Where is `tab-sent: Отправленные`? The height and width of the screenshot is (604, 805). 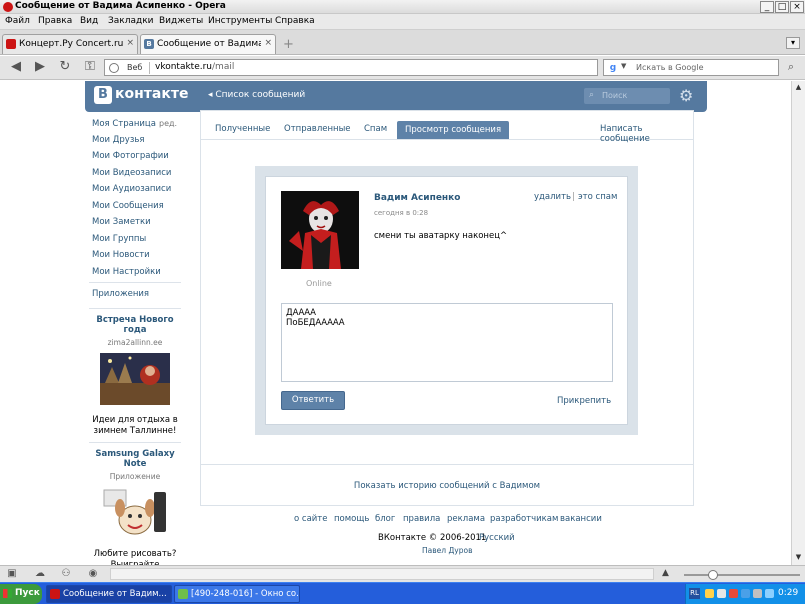
tab-sent: Отправленные is located at coordinates (317, 129).